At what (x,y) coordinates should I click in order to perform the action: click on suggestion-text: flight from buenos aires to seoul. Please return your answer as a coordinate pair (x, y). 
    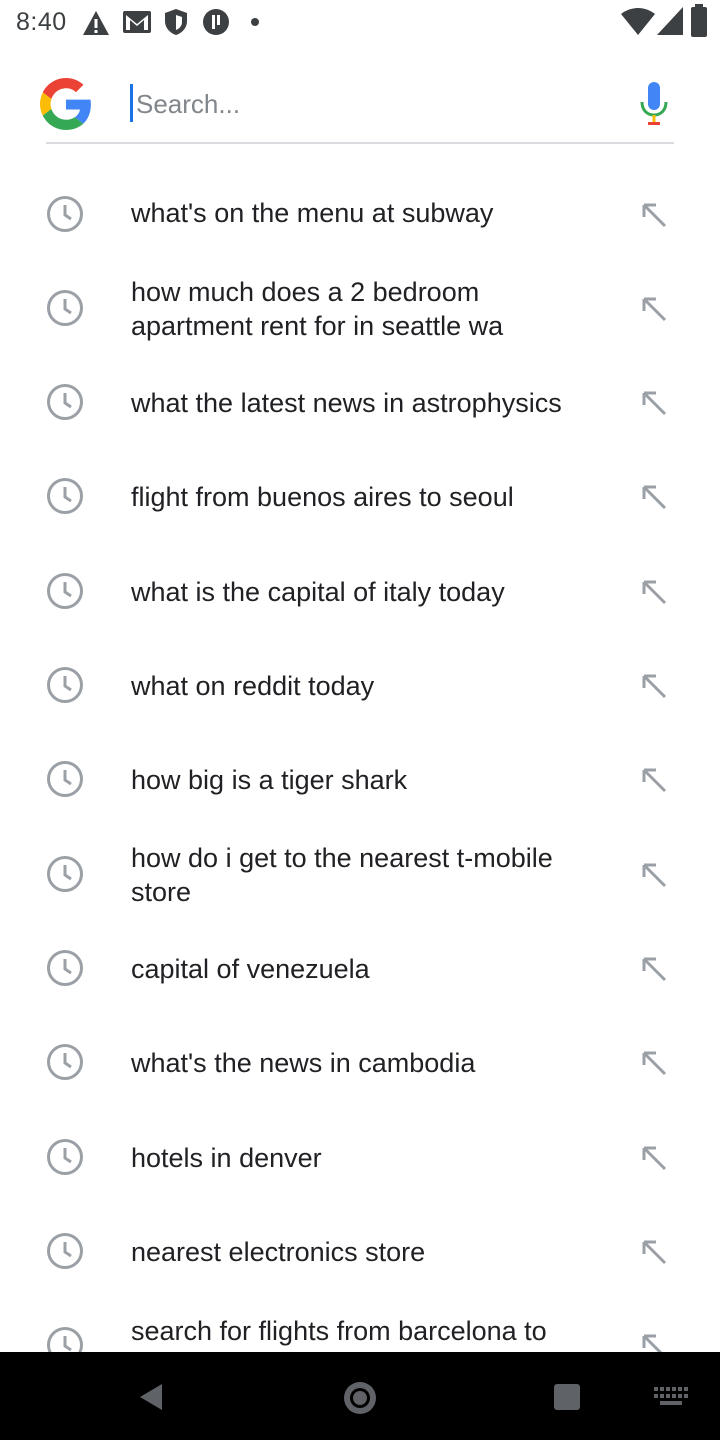
    Looking at the image, I should click on (322, 497).